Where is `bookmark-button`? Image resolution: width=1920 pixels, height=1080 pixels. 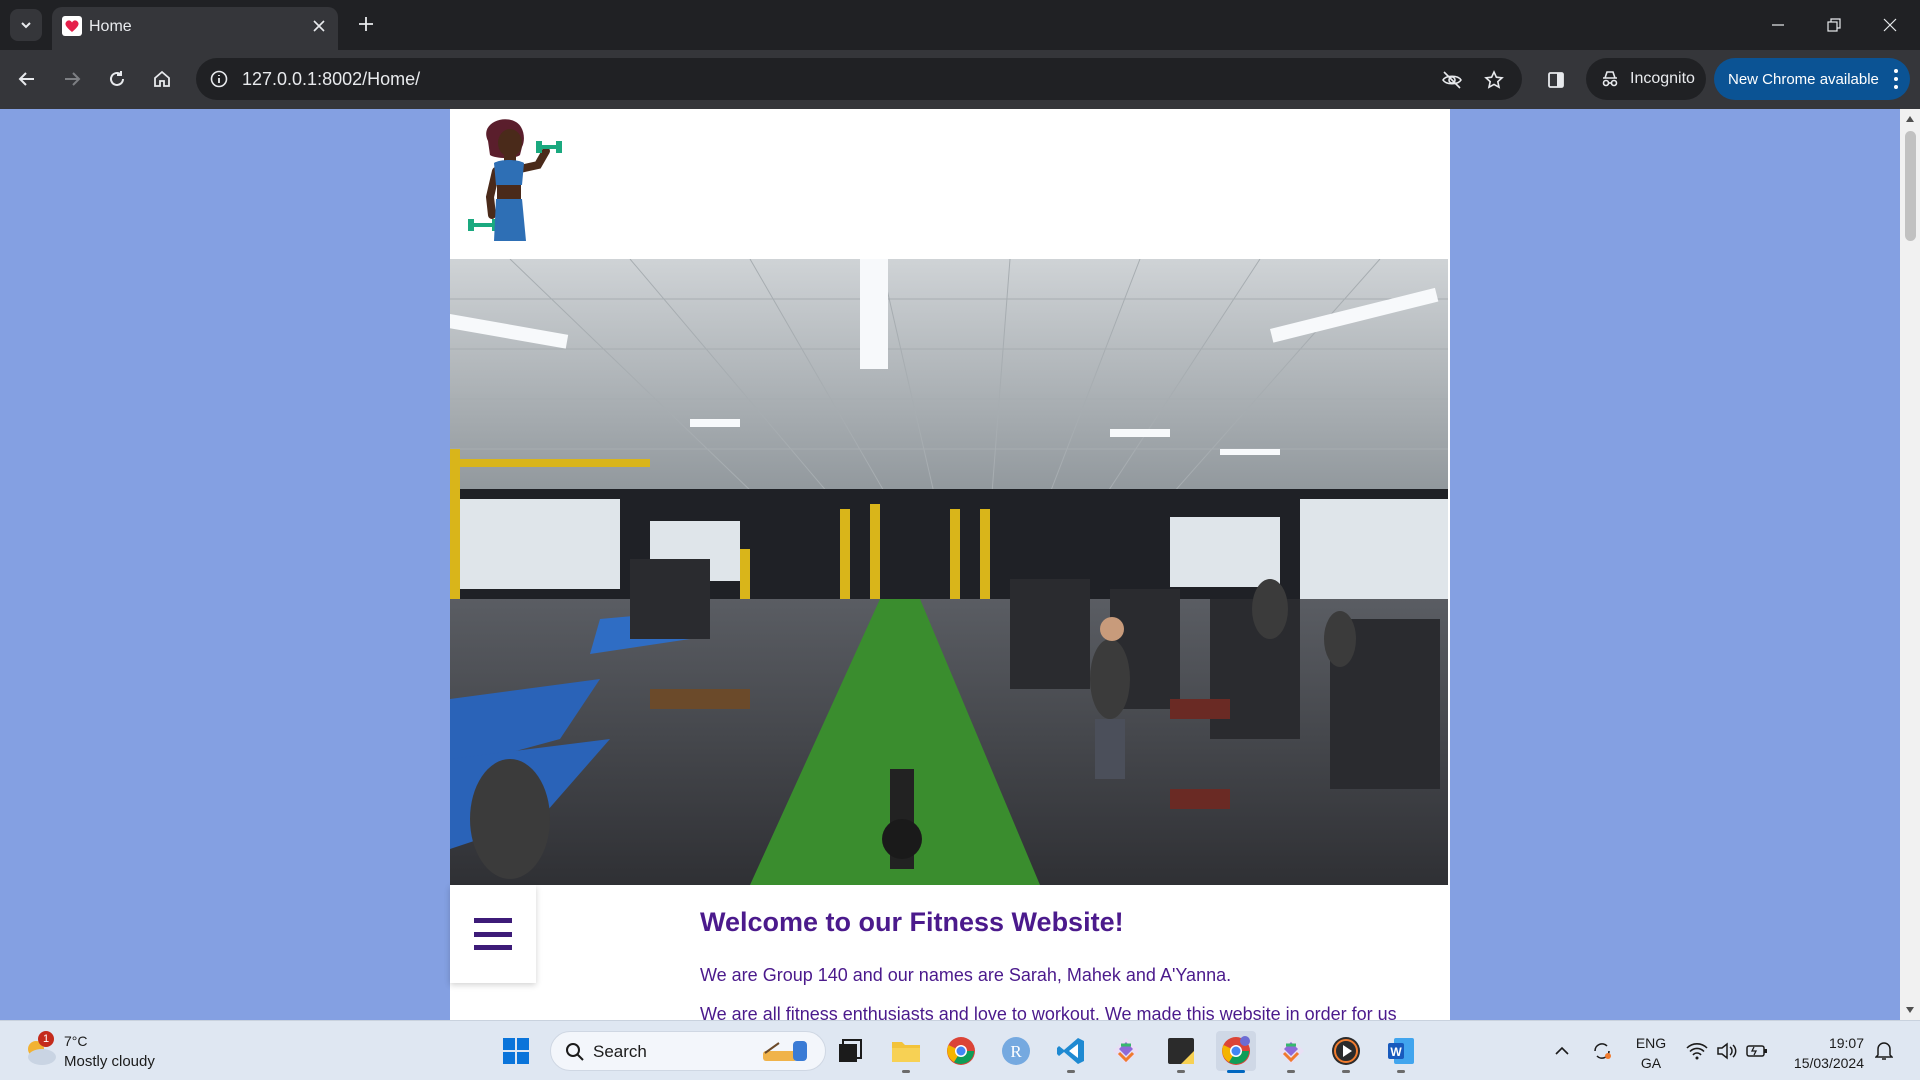 bookmark-button is located at coordinates (1494, 80).